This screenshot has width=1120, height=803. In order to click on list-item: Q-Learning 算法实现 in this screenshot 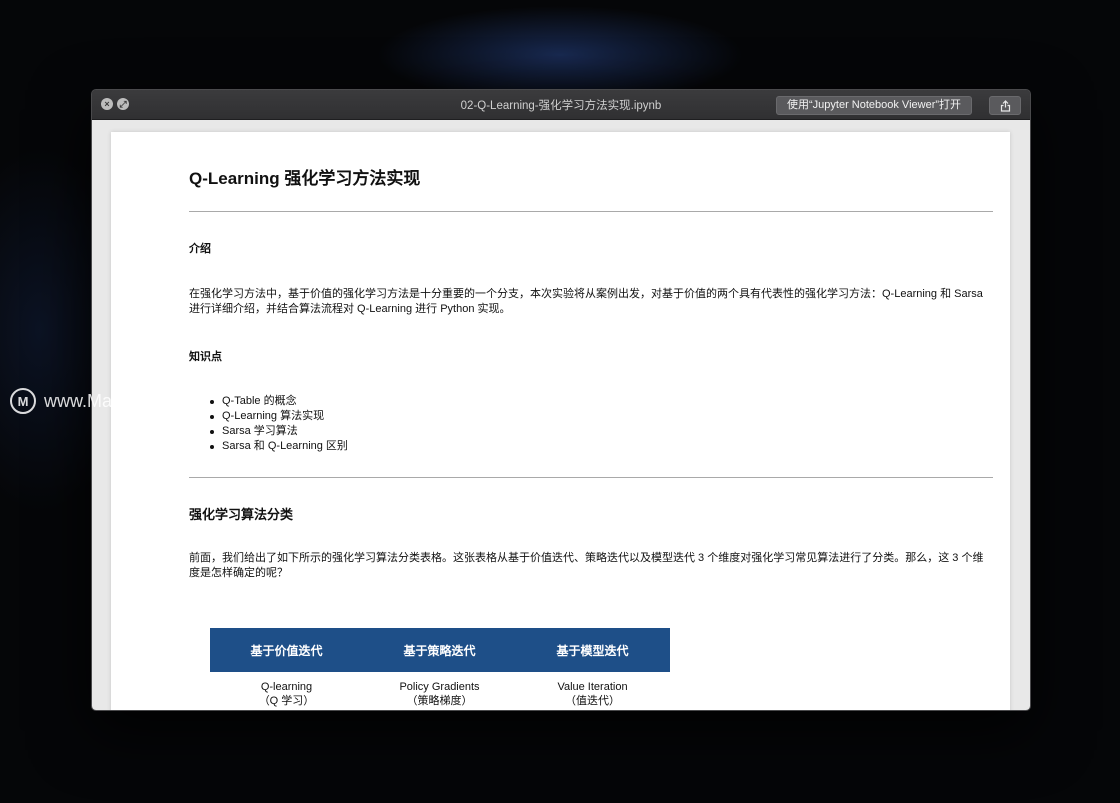, I will do `click(279, 416)`.